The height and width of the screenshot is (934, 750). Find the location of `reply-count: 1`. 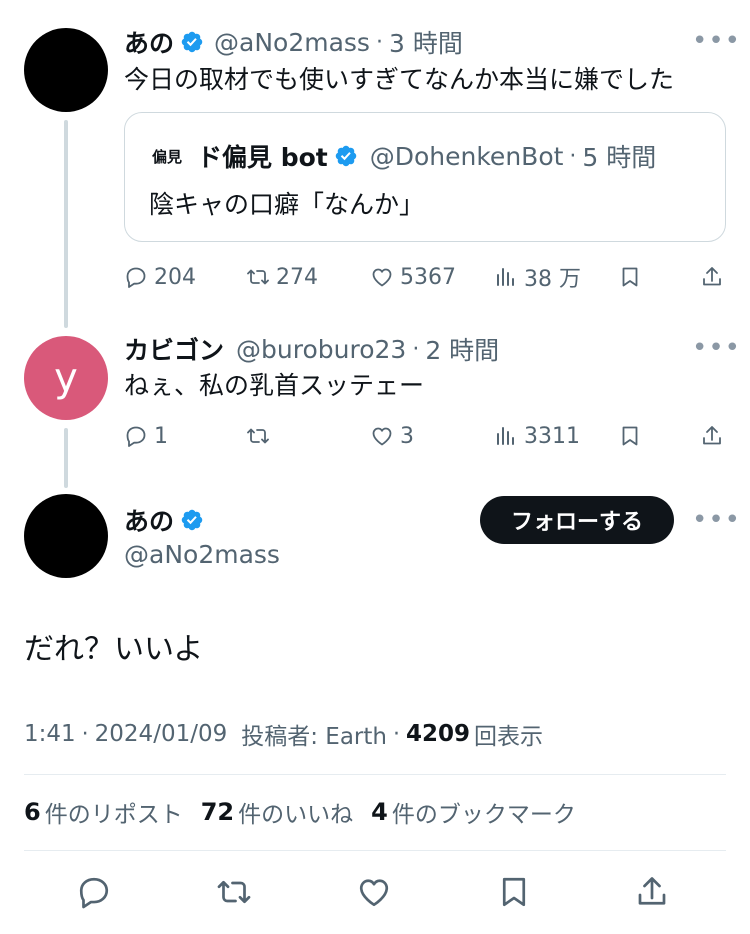

reply-count: 1 is located at coordinates (161, 436).